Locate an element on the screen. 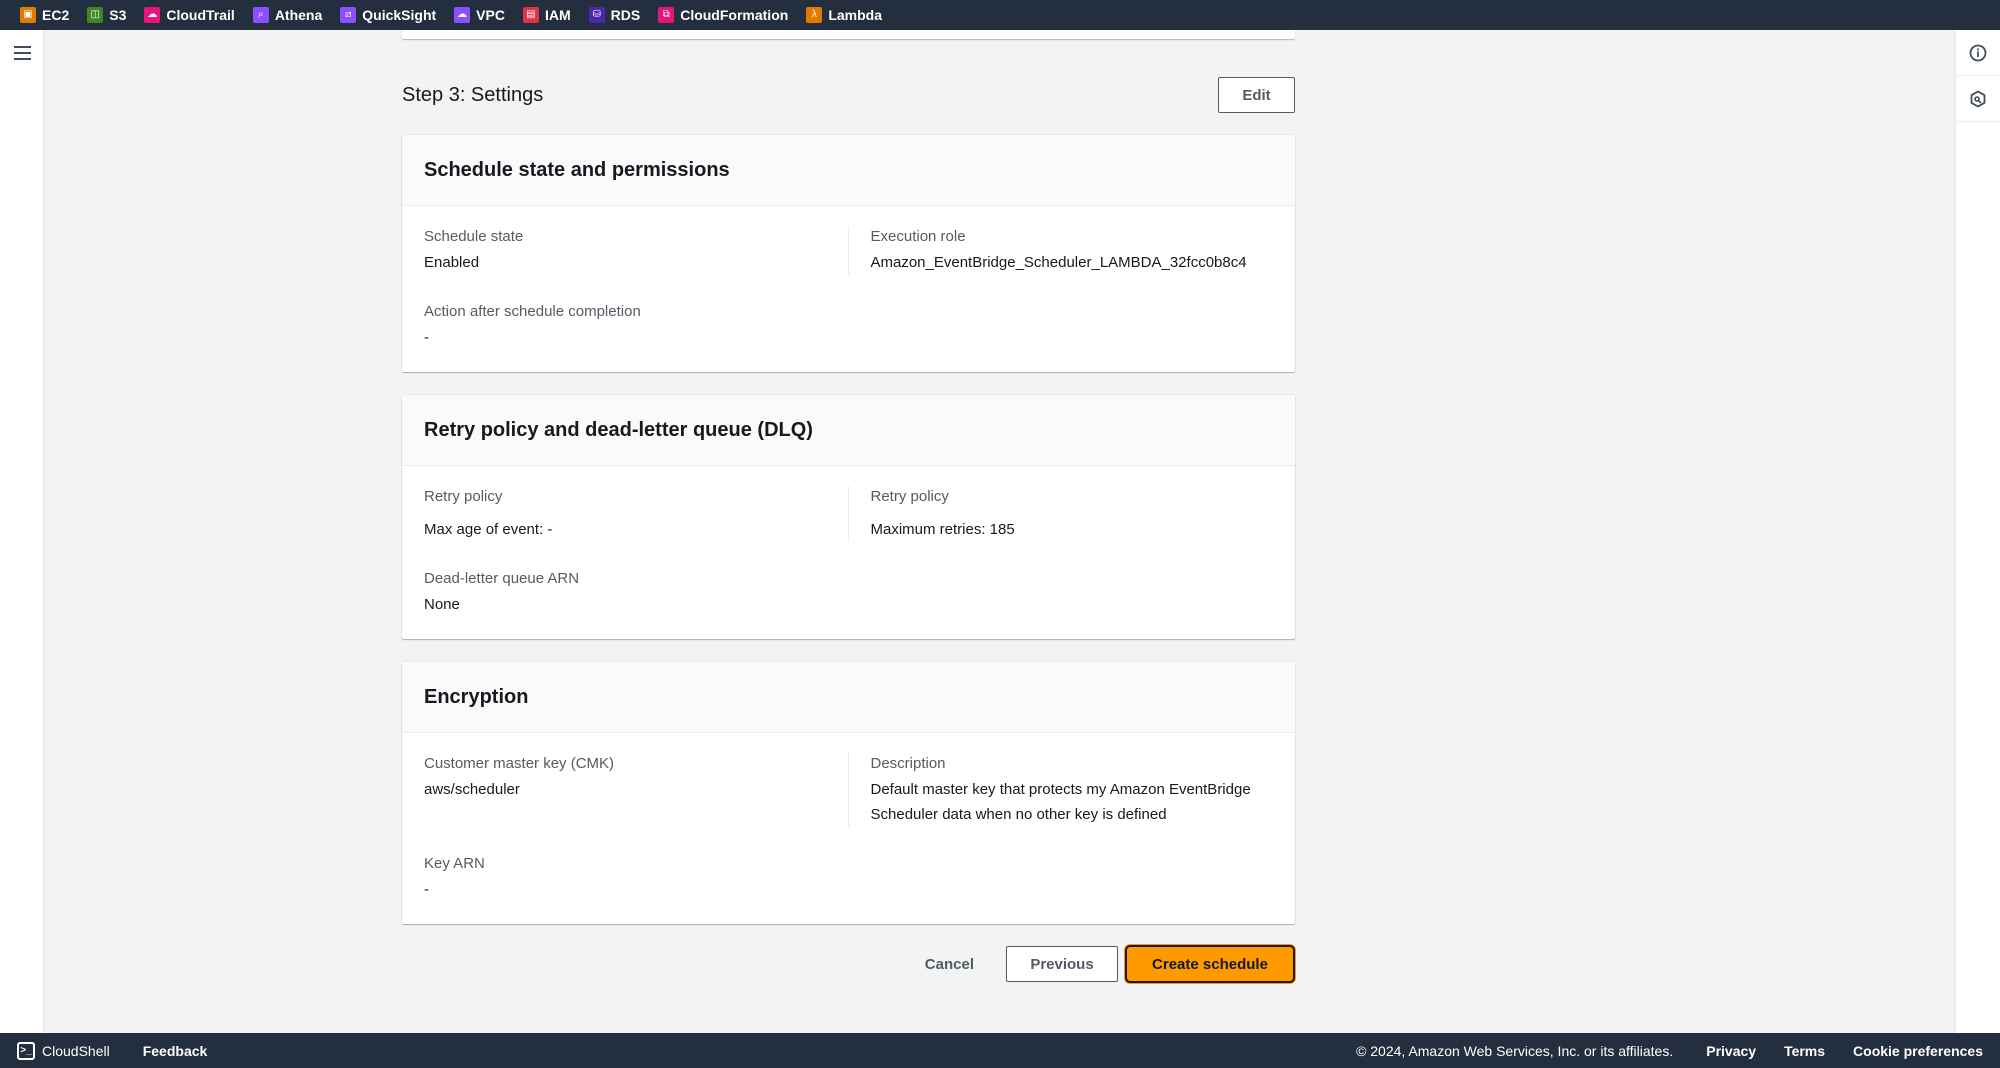 The height and width of the screenshot is (1068, 2000). tools-panel-collapsed is located at coordinates (1977, 531).